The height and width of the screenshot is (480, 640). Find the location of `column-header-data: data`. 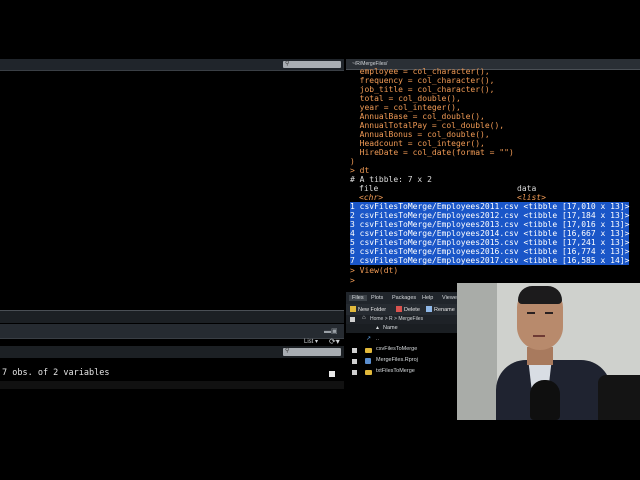

column-header-data: data is located at coordinates (527, 188).